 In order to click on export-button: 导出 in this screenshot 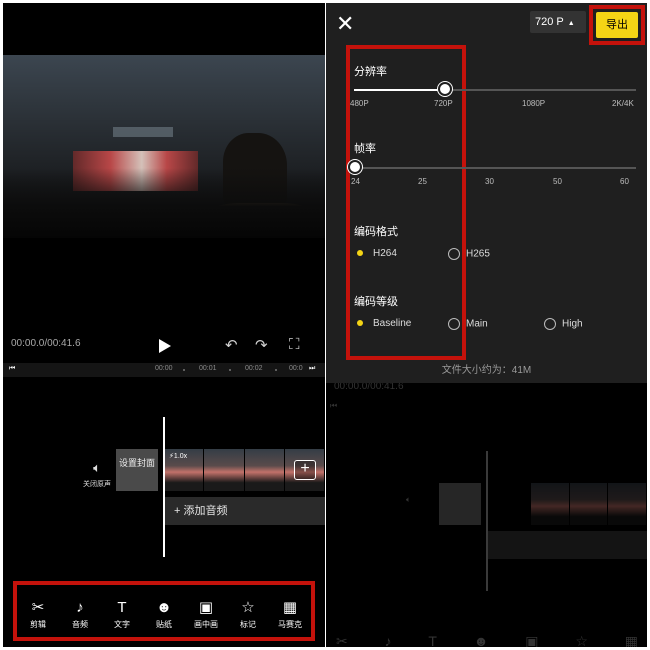, I will do `click(617, 25)`.